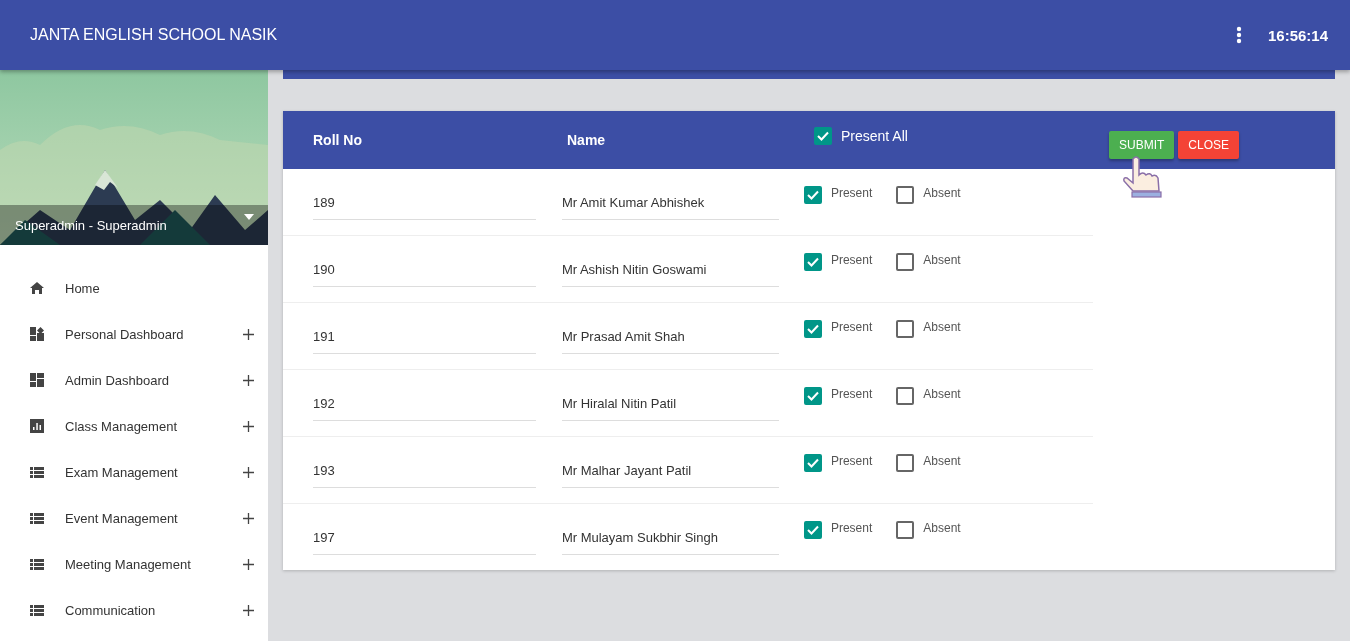 The image size is (1350, 641). What do you see at coordinates (134, 334) in the screenshot?
I see `sidebar-menu-item: Personal Dashboard` at bounding box center [134, 334].